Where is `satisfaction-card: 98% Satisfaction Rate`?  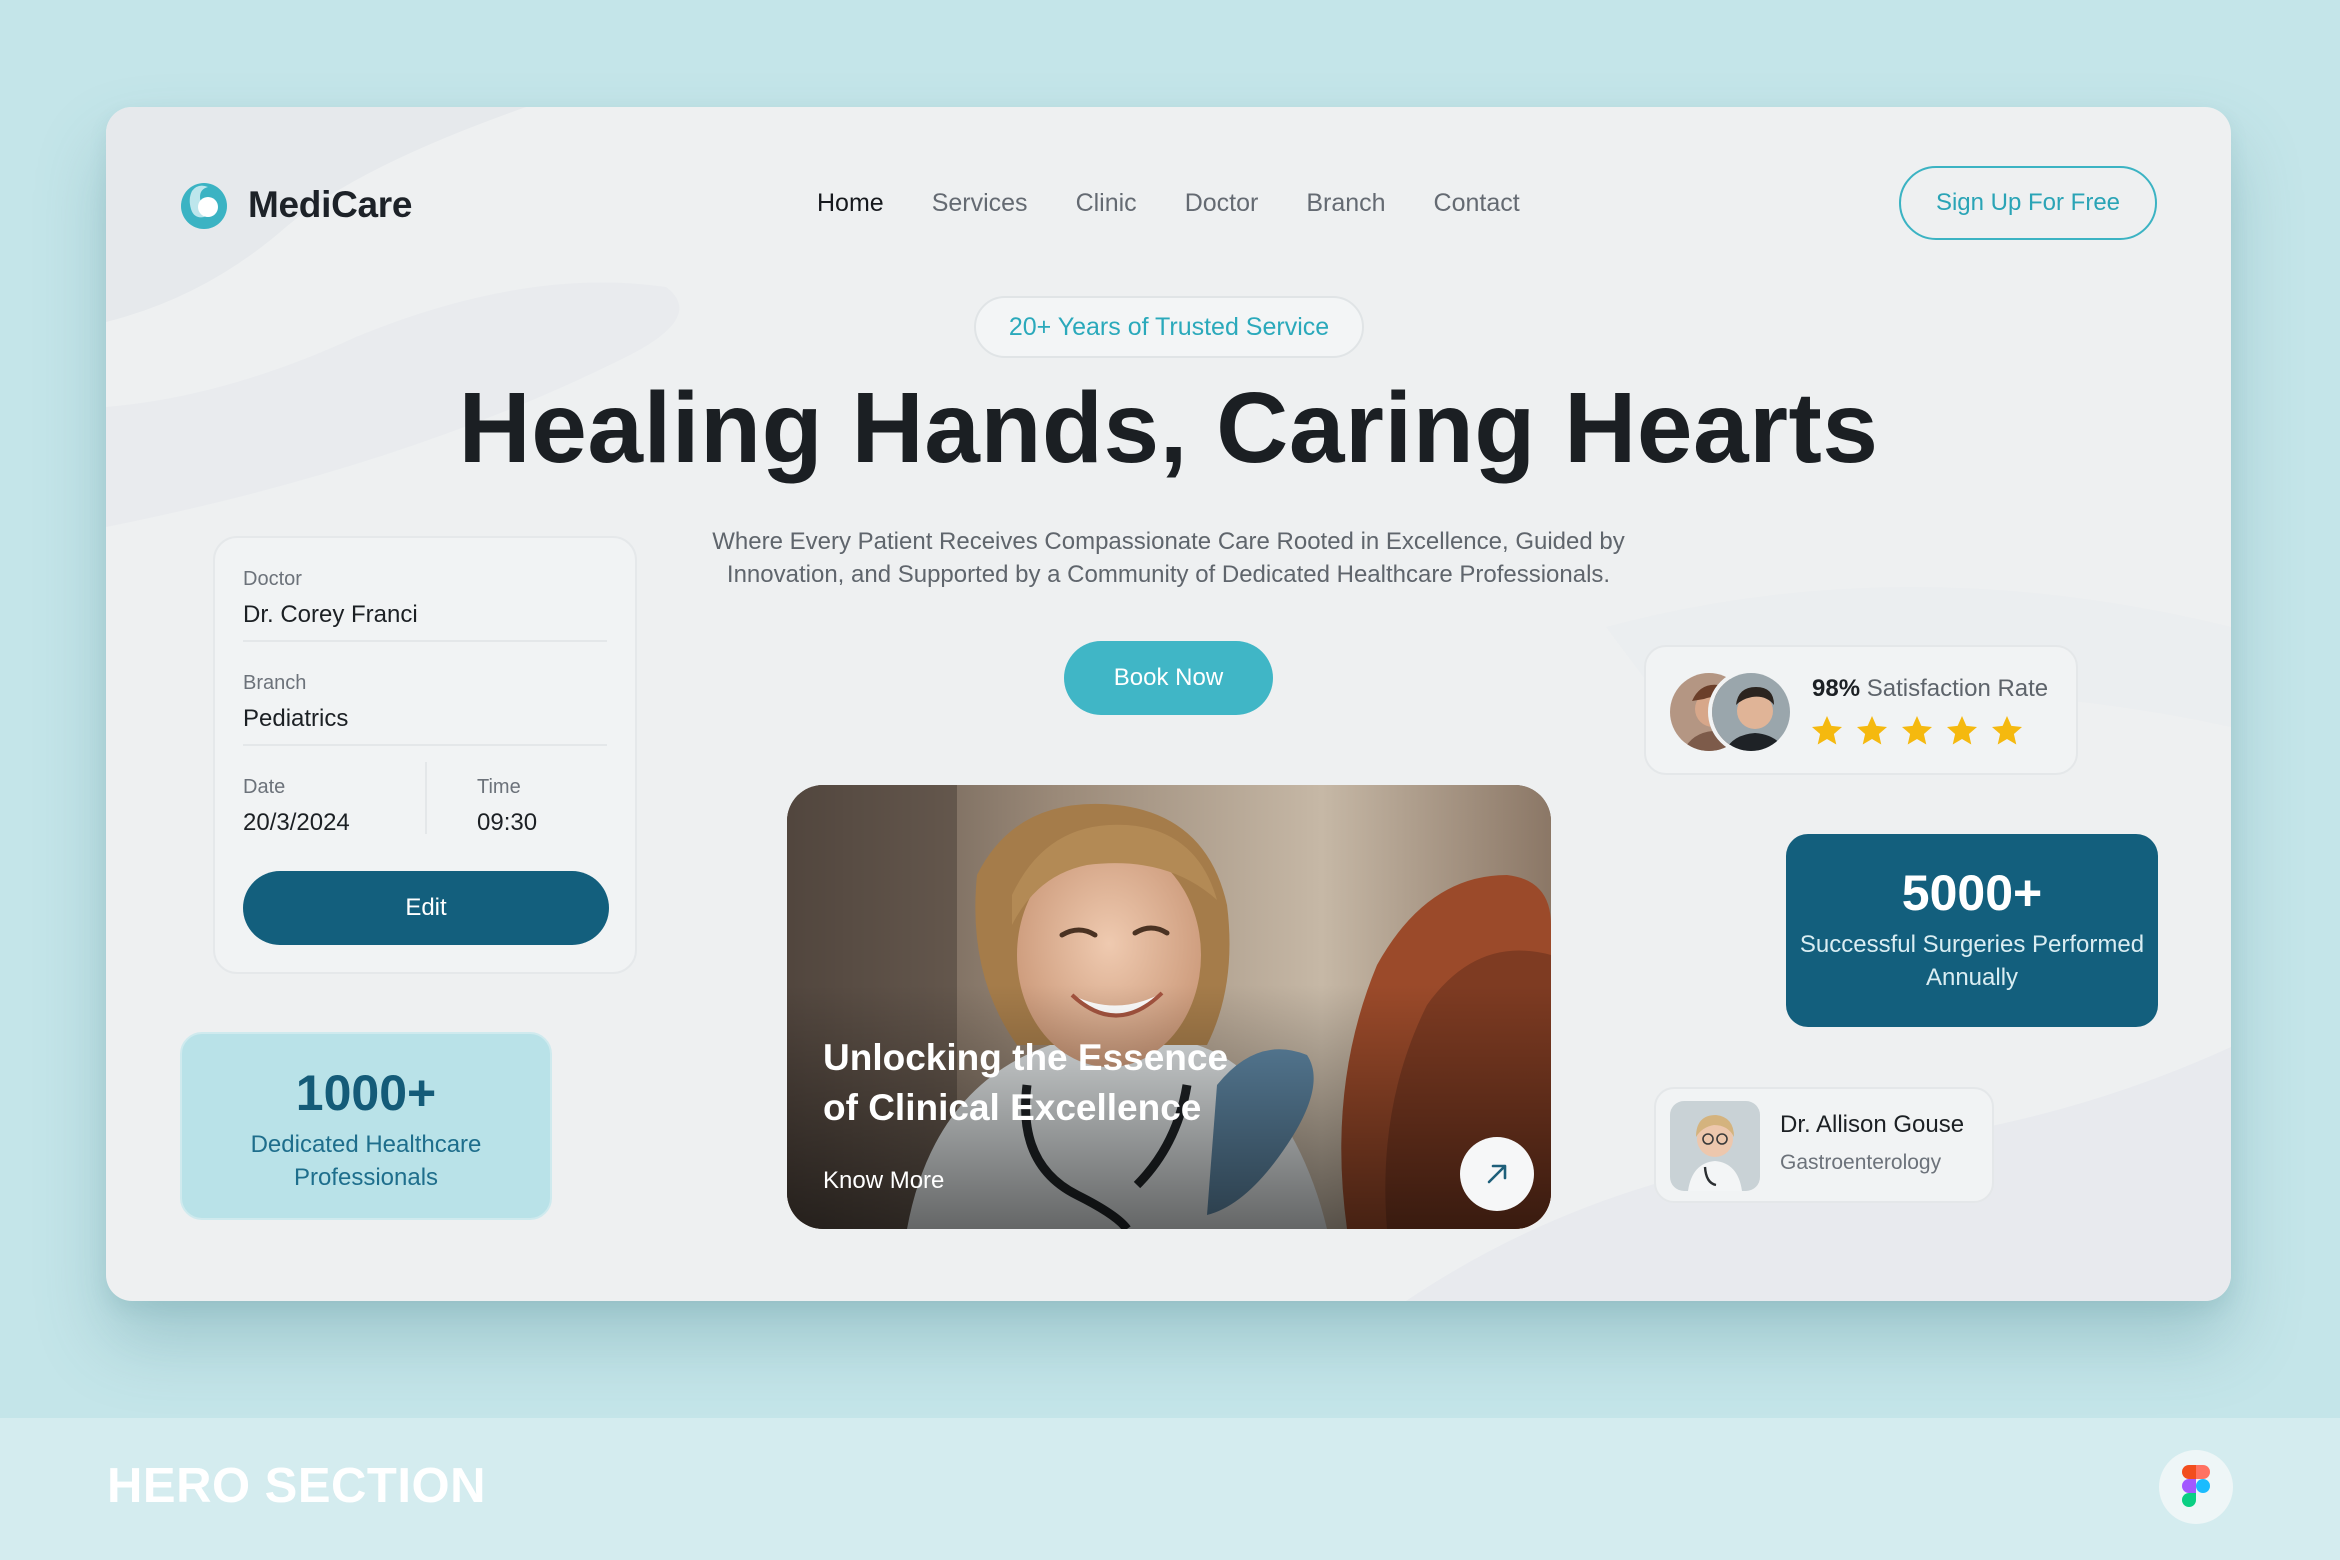 satisfaction-card: 98% Satisfaction Rate is located at coordinates (1861, 710).